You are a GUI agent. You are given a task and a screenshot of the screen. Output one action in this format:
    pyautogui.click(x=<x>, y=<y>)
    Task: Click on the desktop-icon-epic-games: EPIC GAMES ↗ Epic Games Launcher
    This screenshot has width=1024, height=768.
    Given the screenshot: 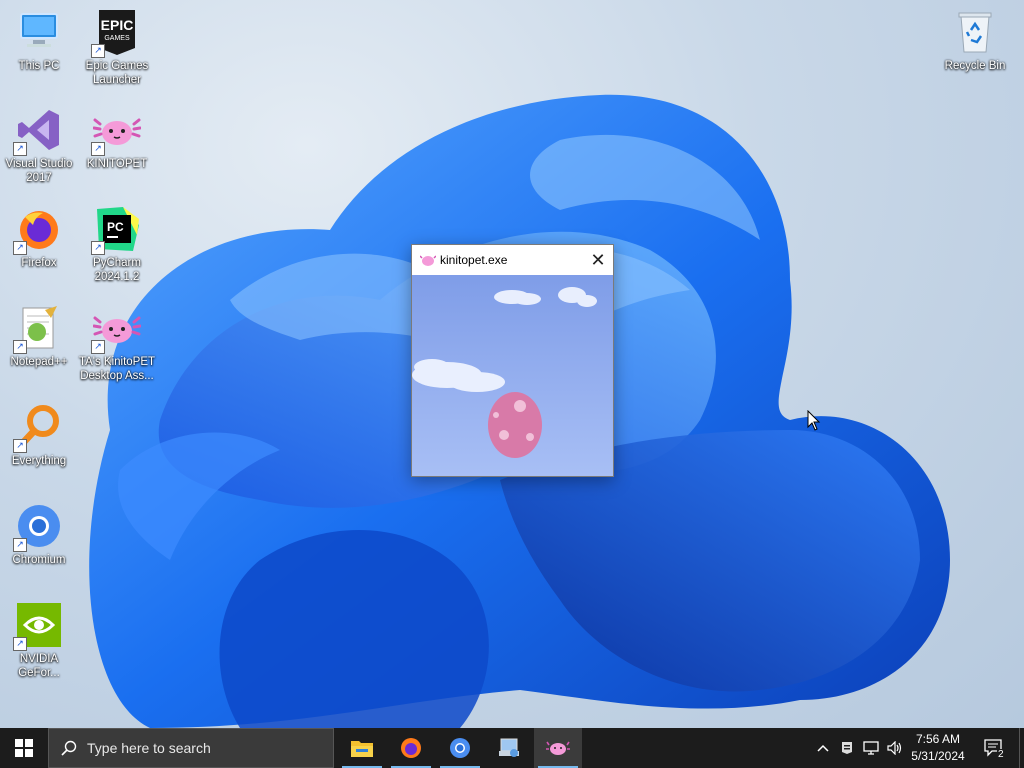 What is the action you would take?
    pyautogui.click(x=117, y=47)
    